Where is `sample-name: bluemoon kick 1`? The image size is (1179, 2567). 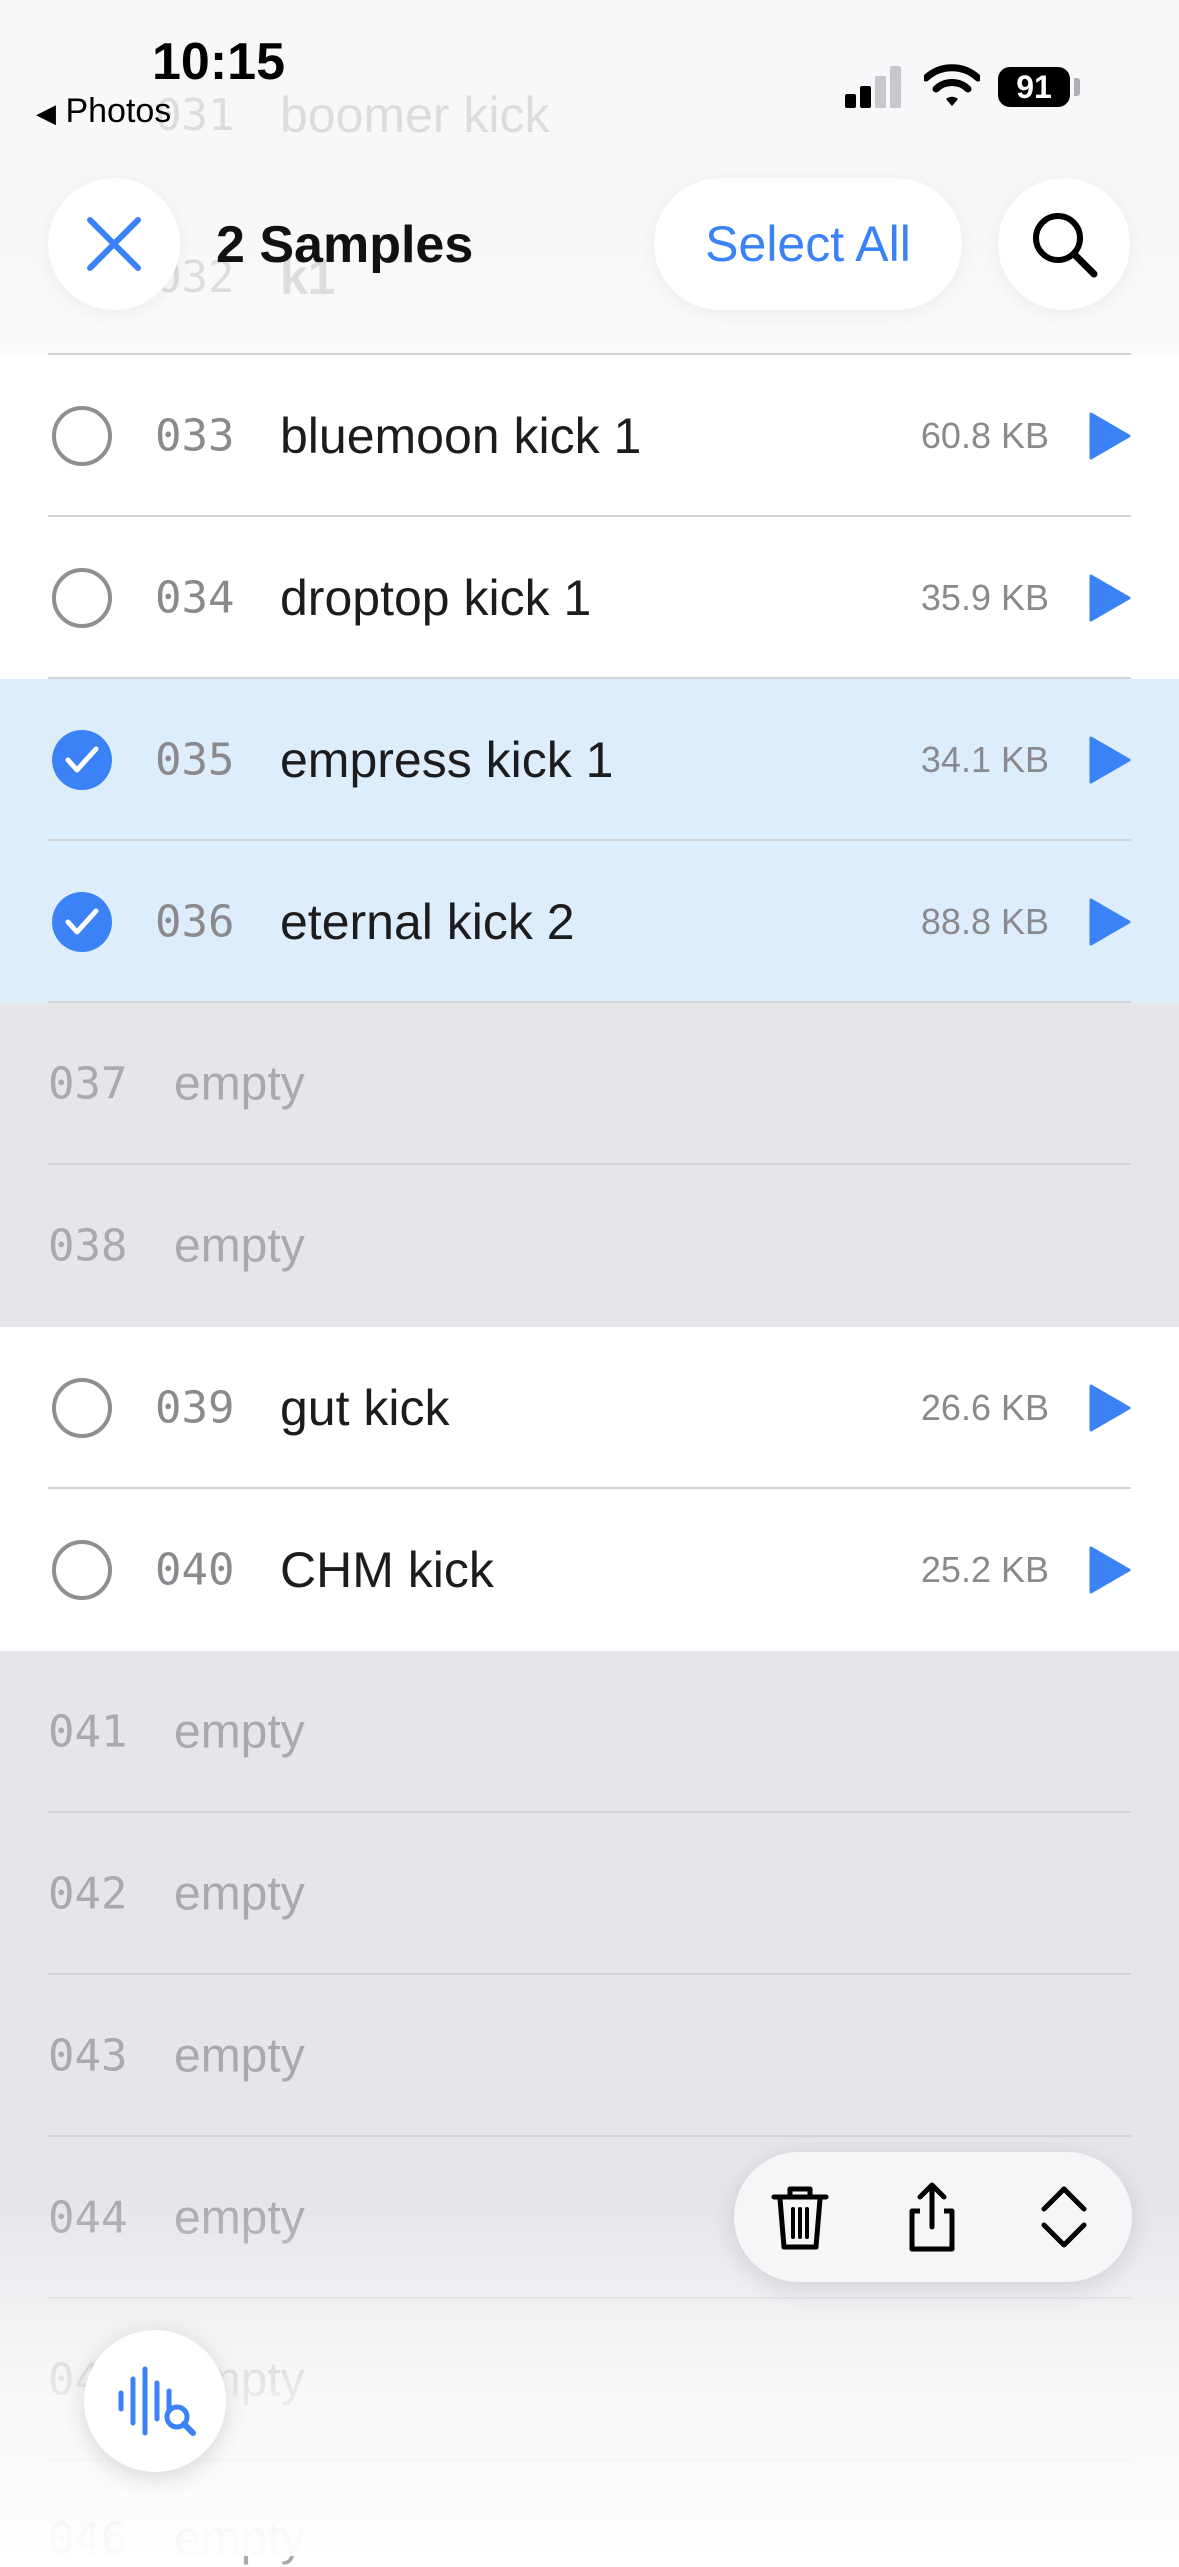
sample-name: bluemoon kick 1 is located at coordinates (461, 436).